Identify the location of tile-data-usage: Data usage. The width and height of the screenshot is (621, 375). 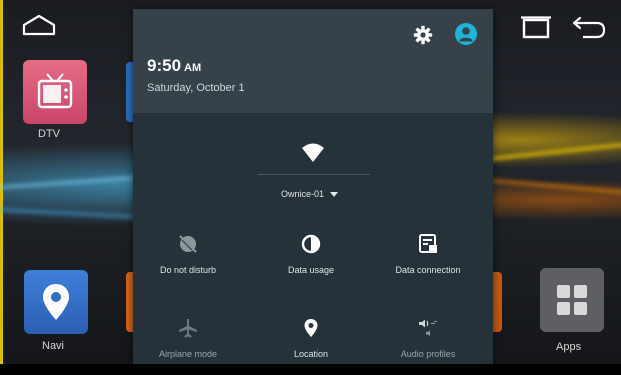
(311, 262).